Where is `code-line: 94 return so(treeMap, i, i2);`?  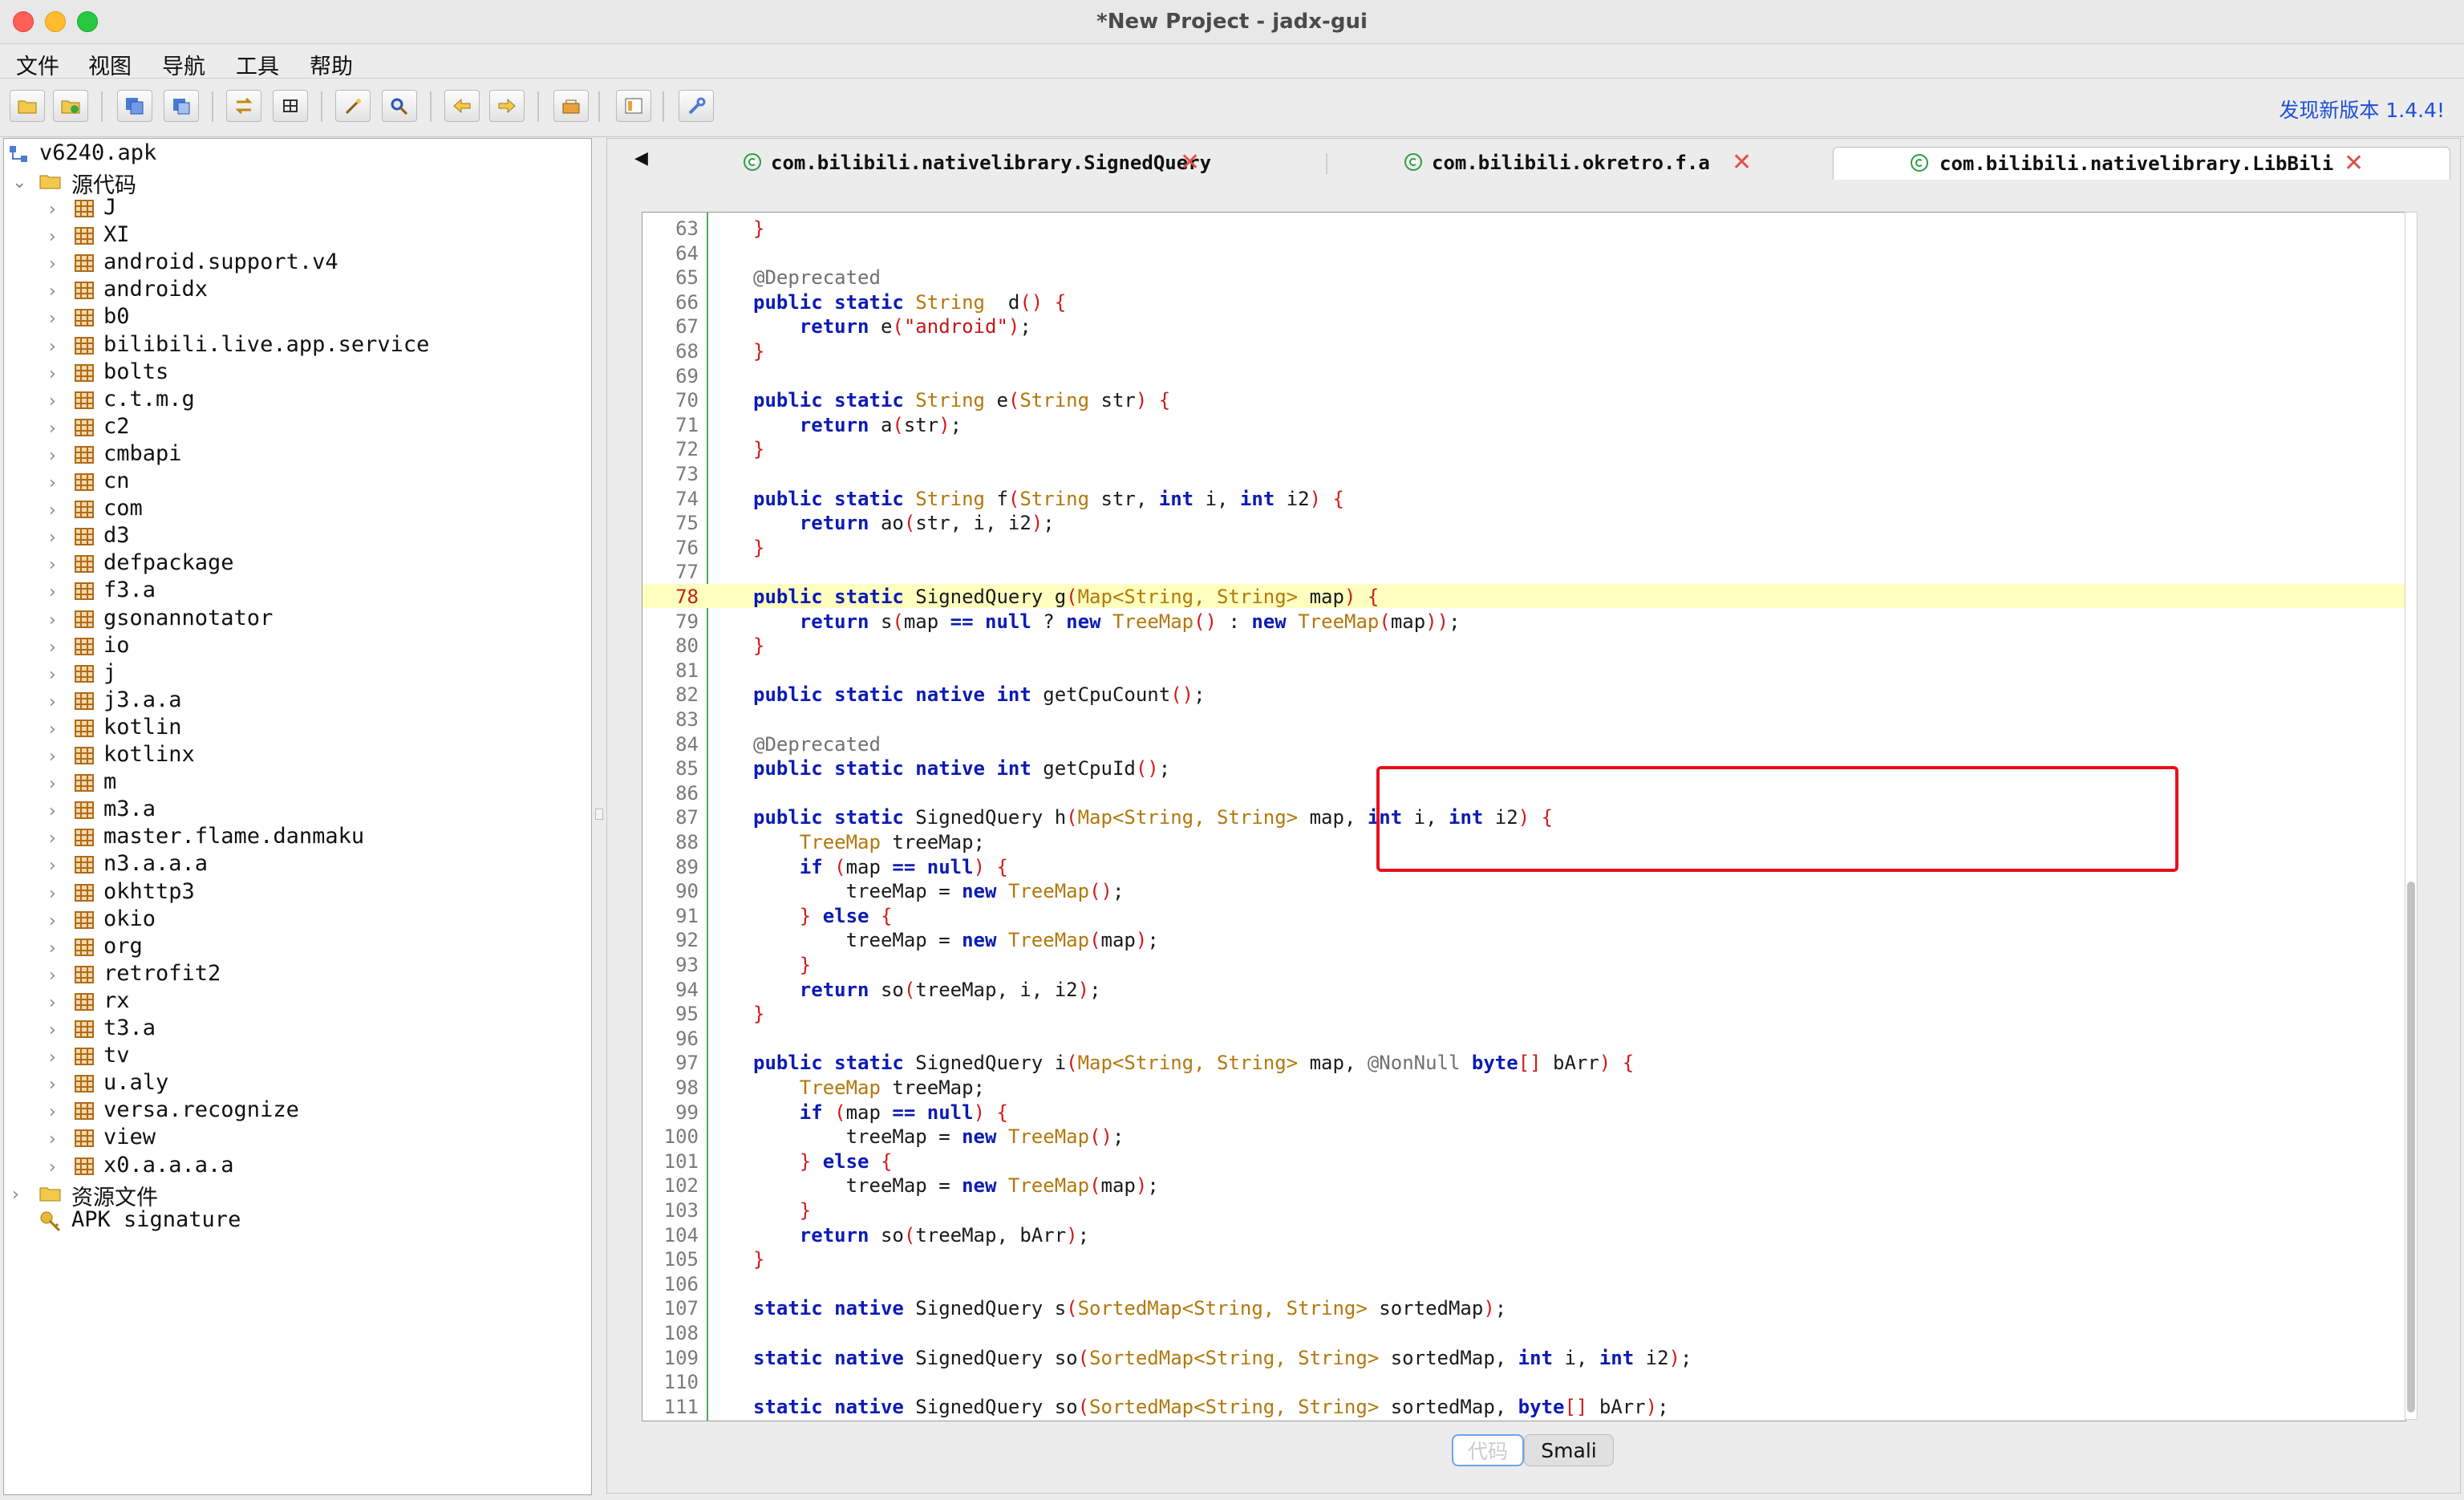
code-line: 94 return so(treeMap, i, i2); is located at coordinates (1523, 989).